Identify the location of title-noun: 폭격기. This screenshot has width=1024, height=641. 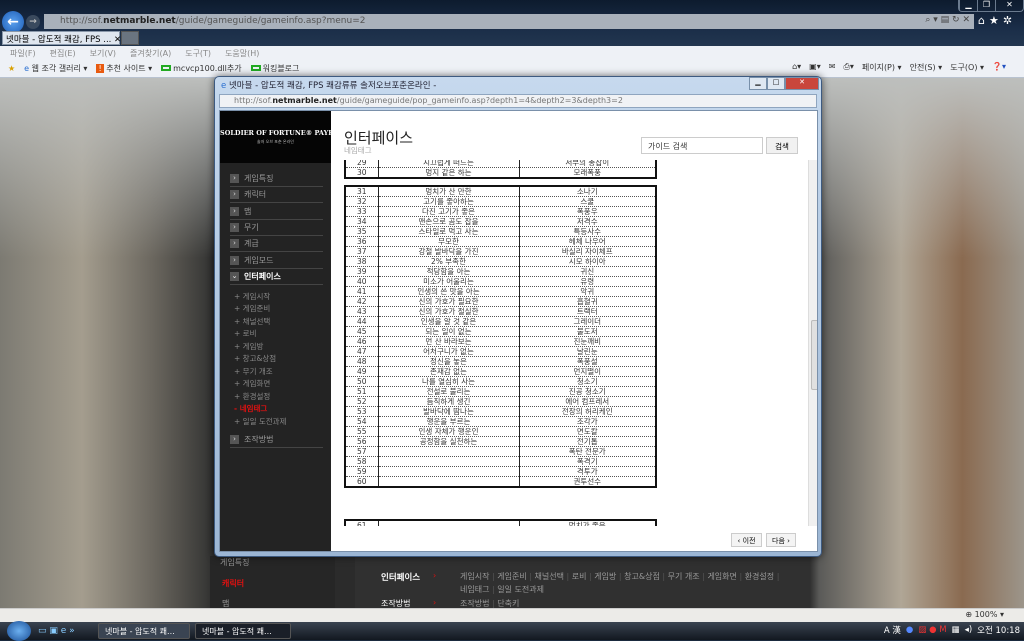
(587, 461).